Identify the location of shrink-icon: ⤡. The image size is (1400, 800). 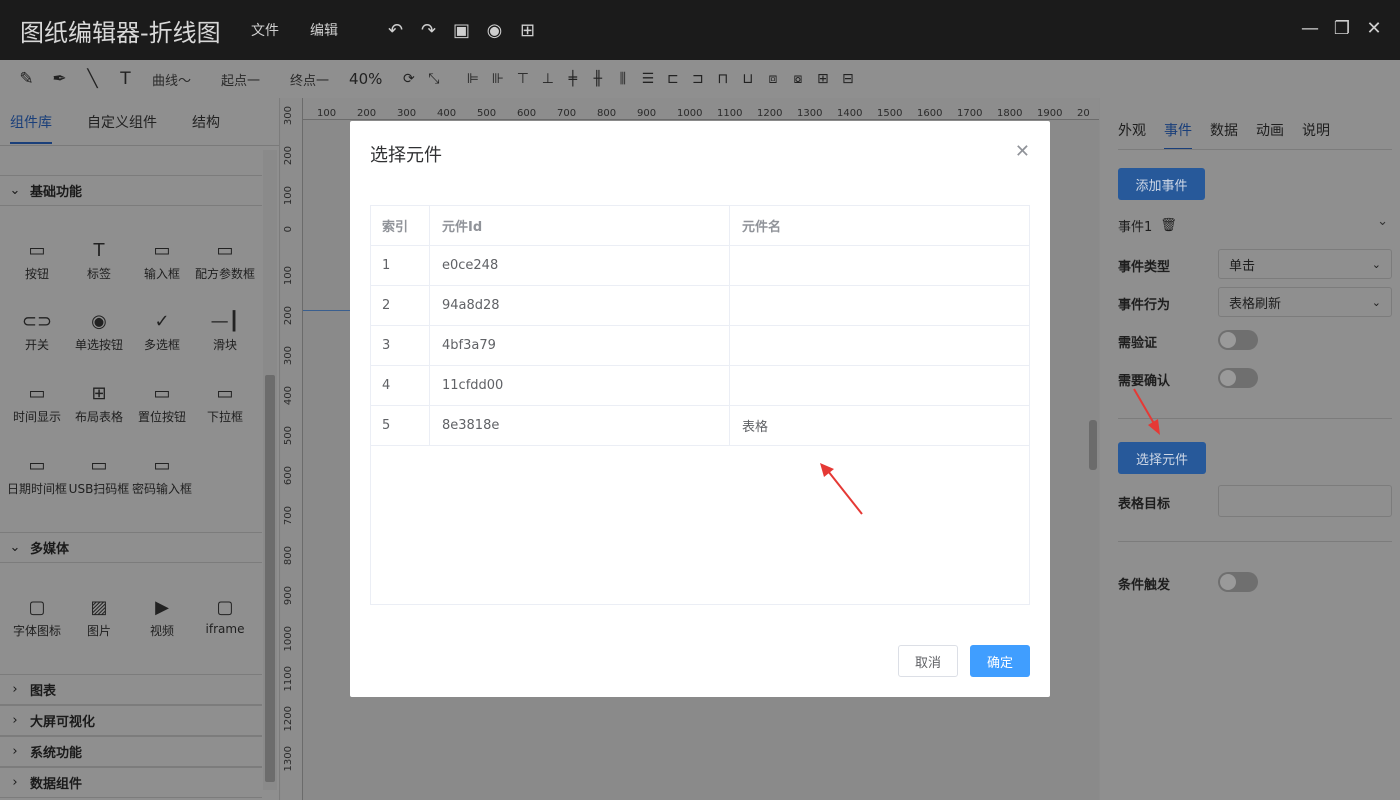
(433, 79).